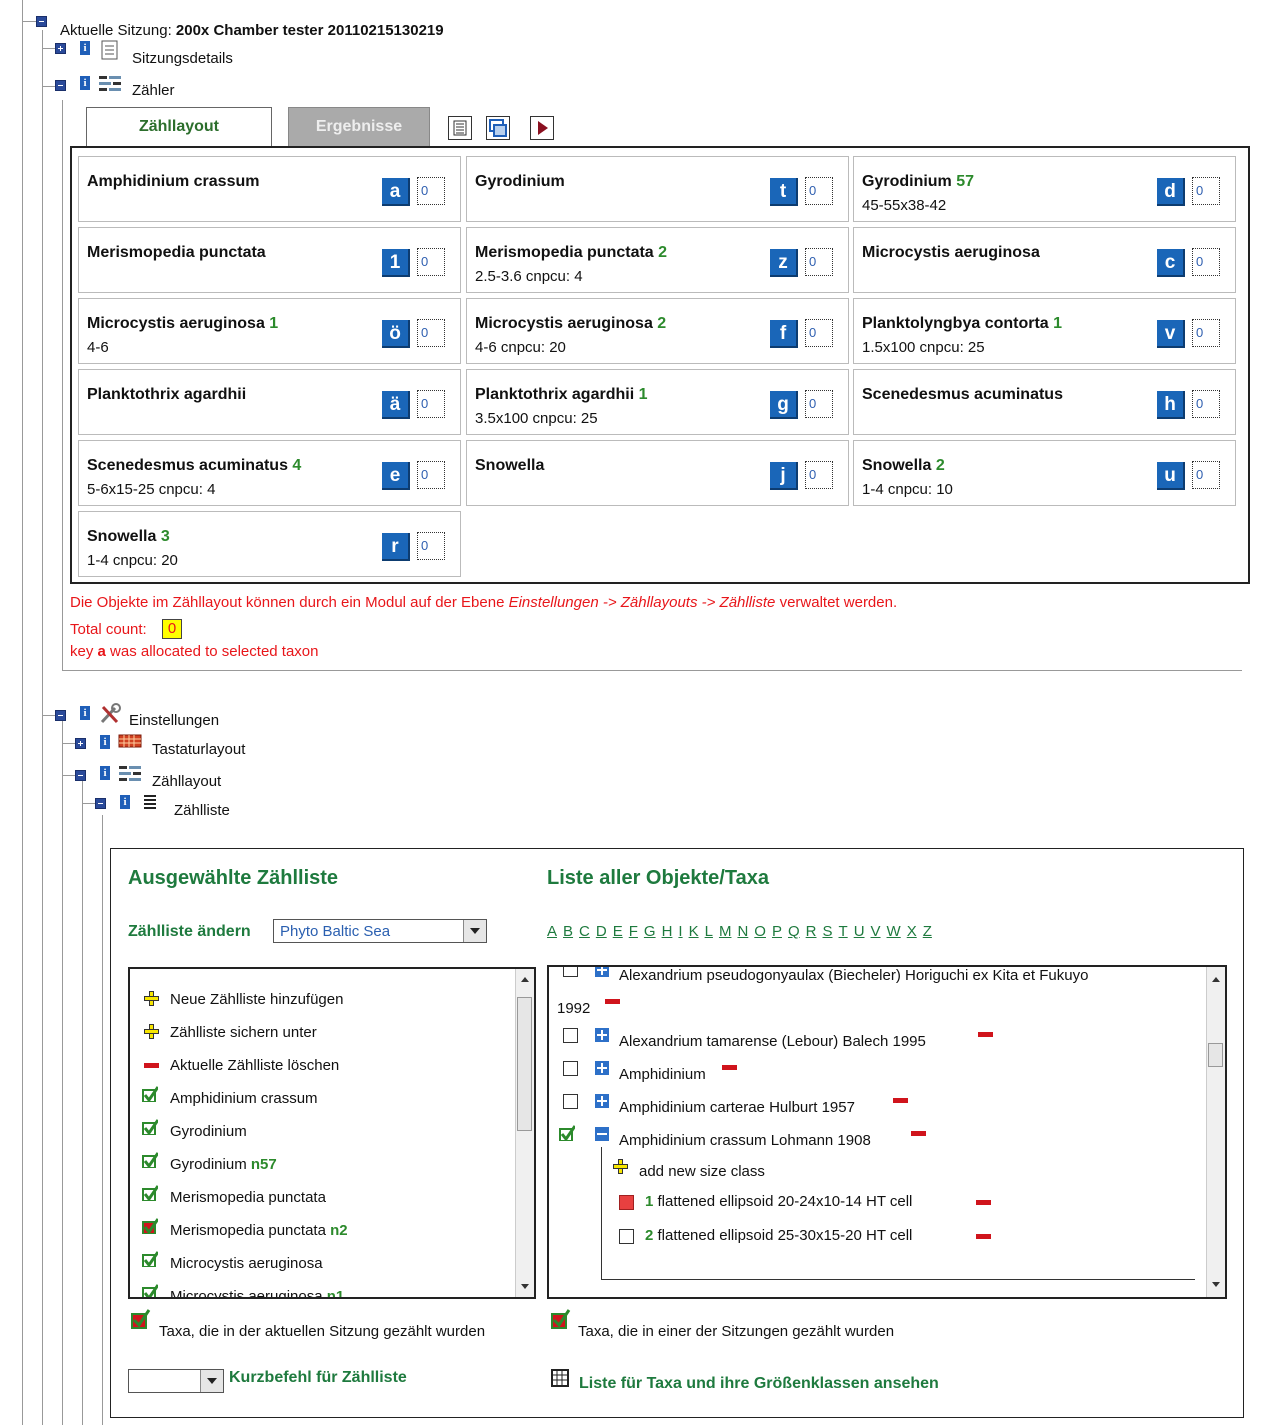 This screenshot has height=1425, width=1265. I want to click on count-layout-label: Zähllayout, so click(186, 781).